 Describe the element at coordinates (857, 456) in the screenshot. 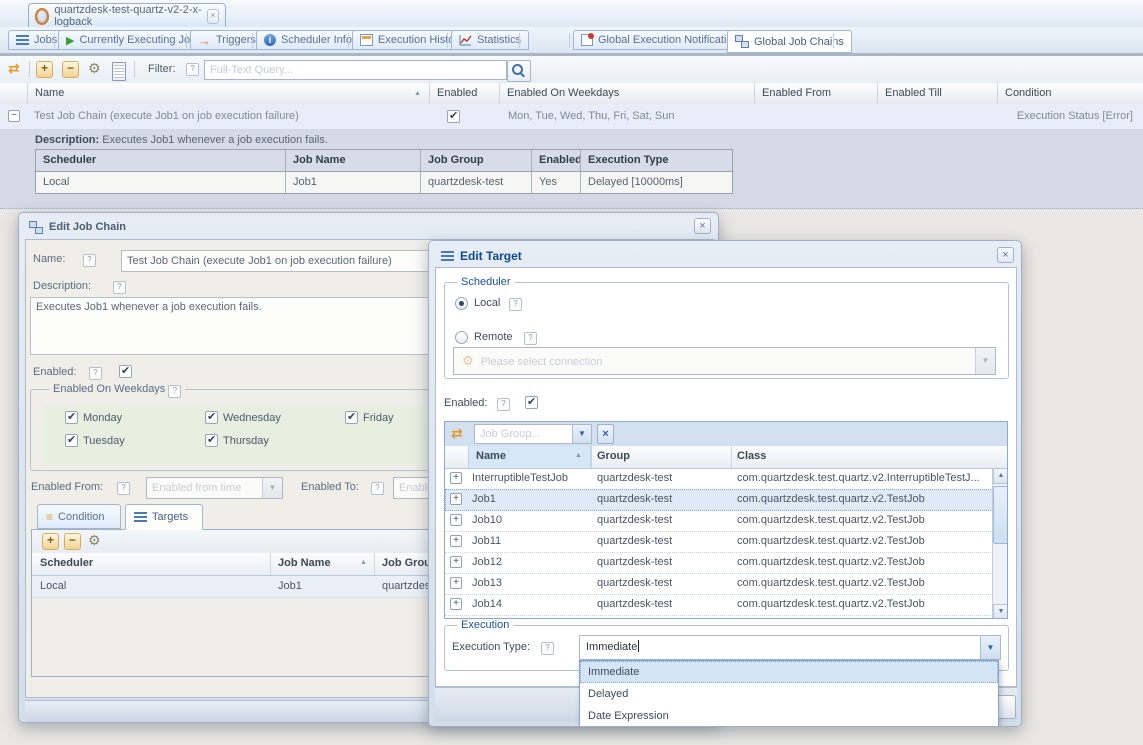

I see `column-header-class: Class` at that location.